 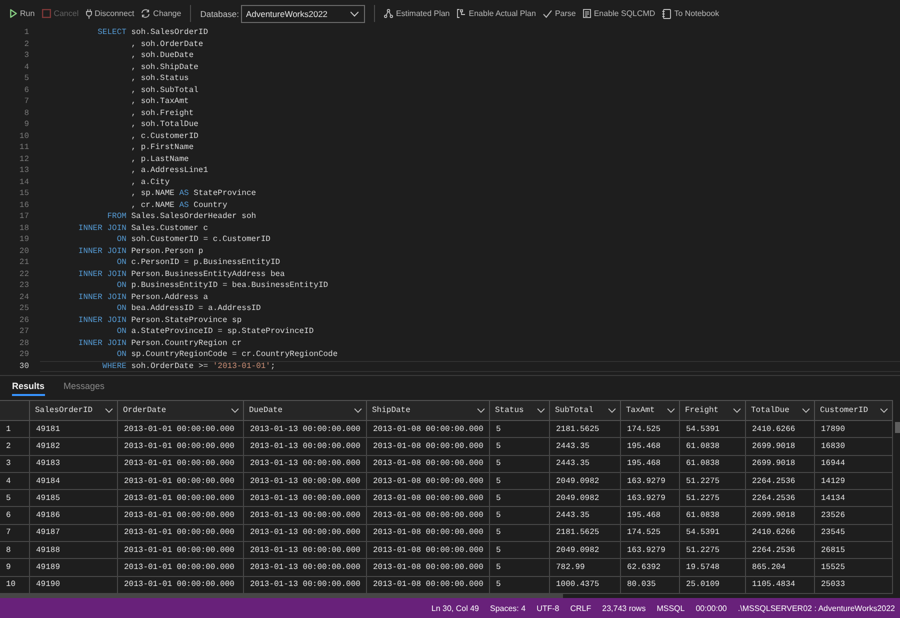 What do you see at coordinates (26, 78) in the screenshot?
I see `line-number: 5` at bounding box center [26, 78].